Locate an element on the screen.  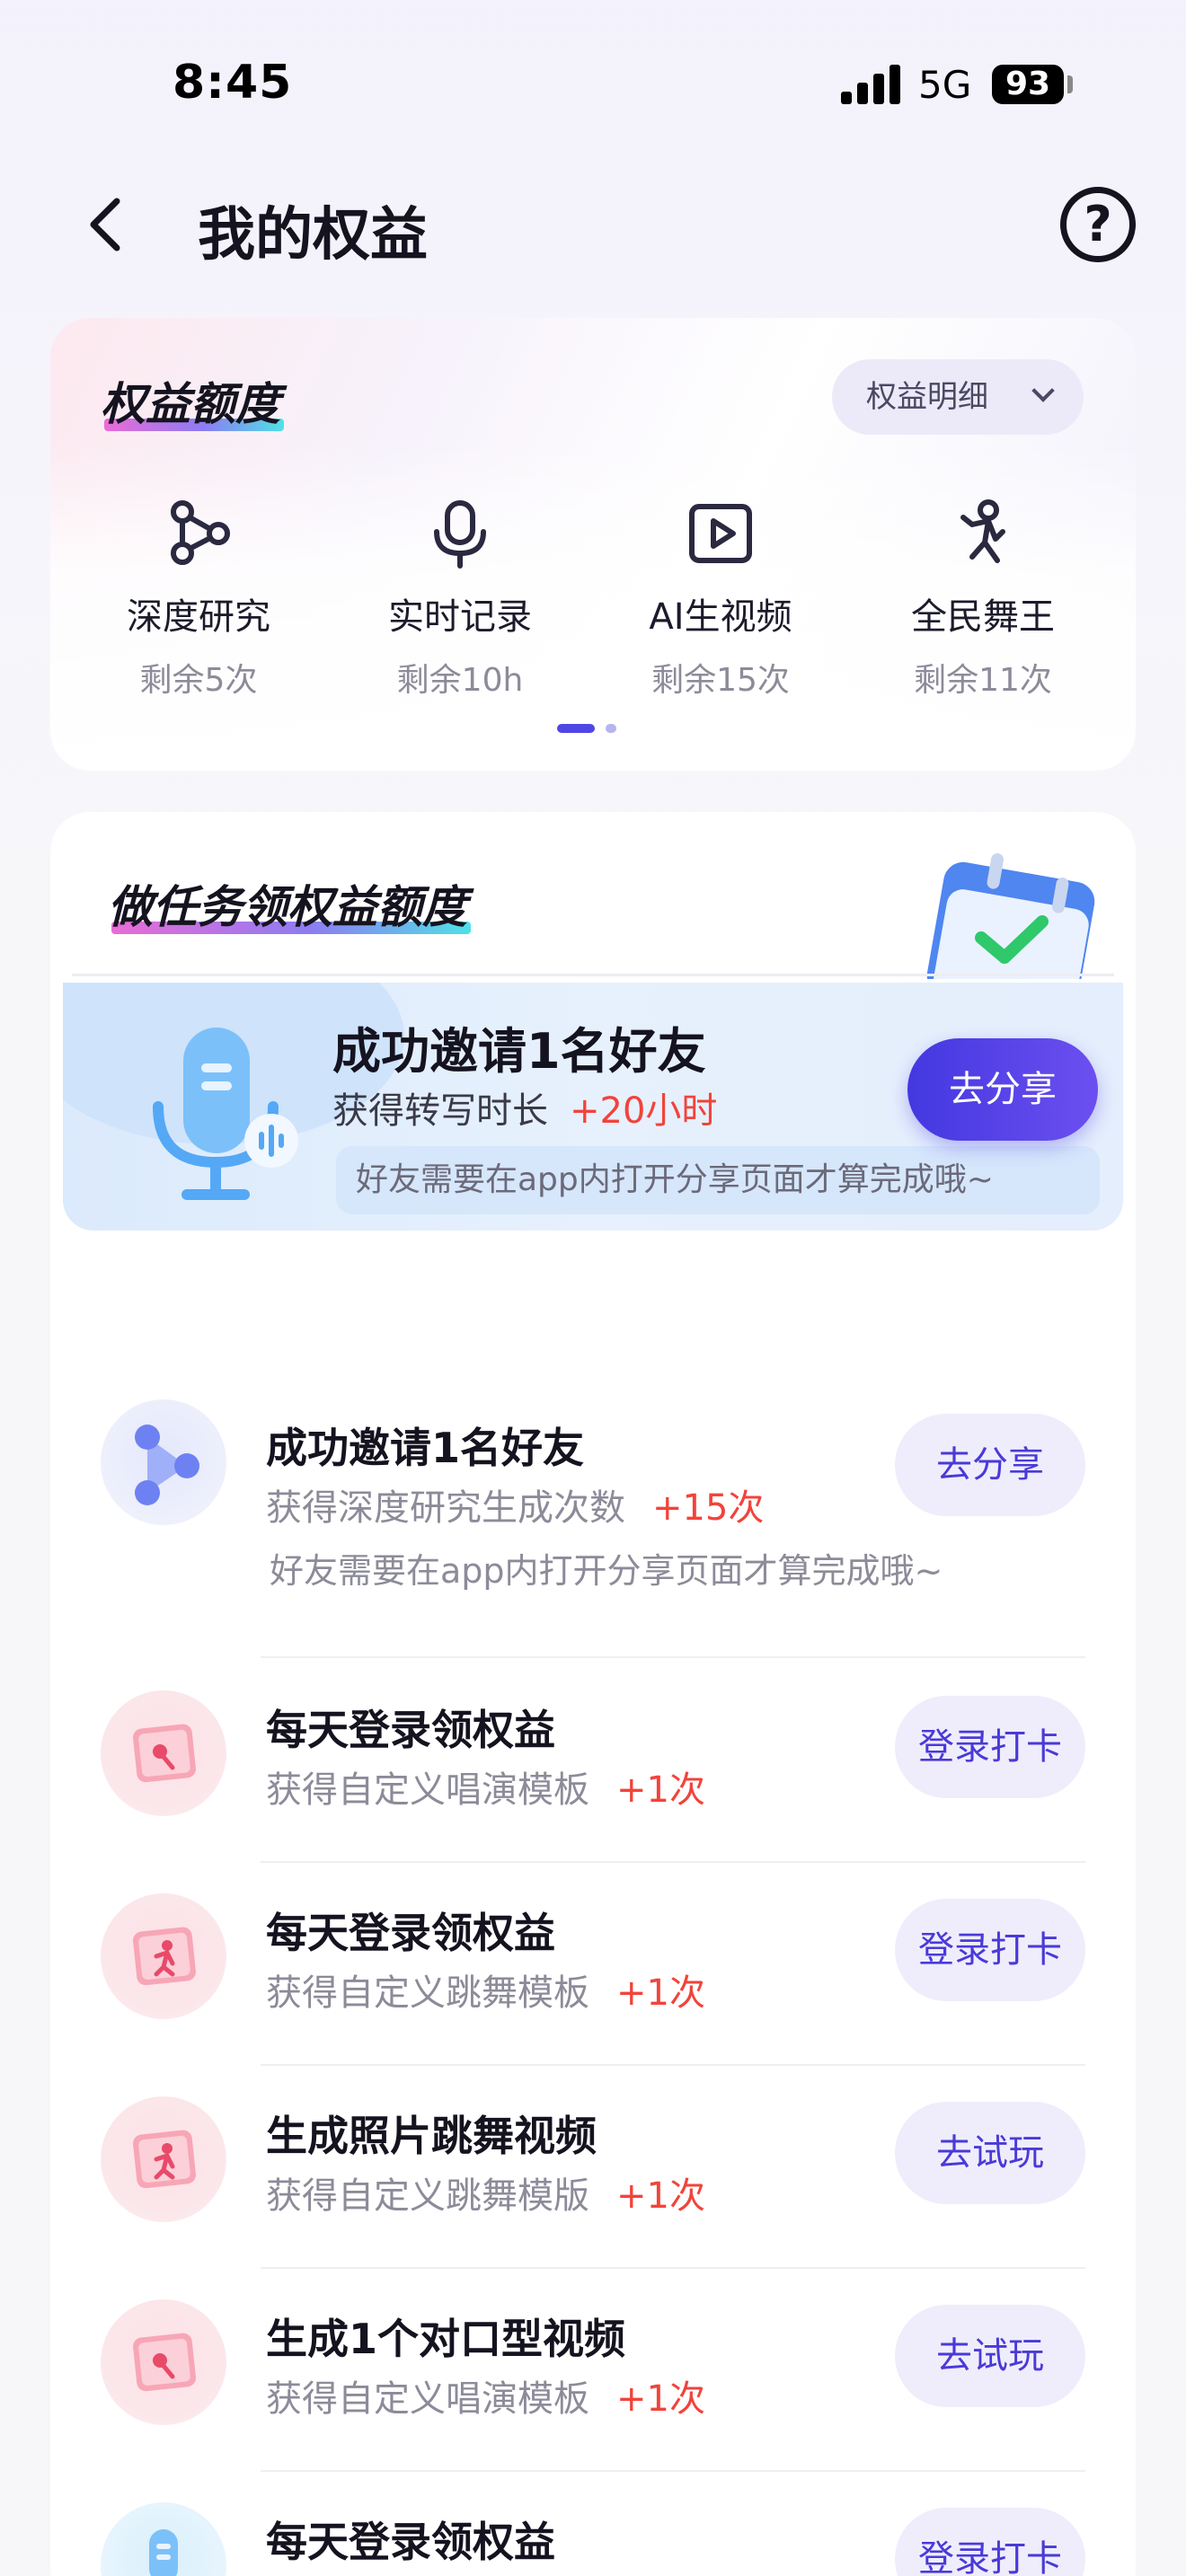
reward-label: 获得自定义跳舞模版 is located at coordinates (427, 2196).